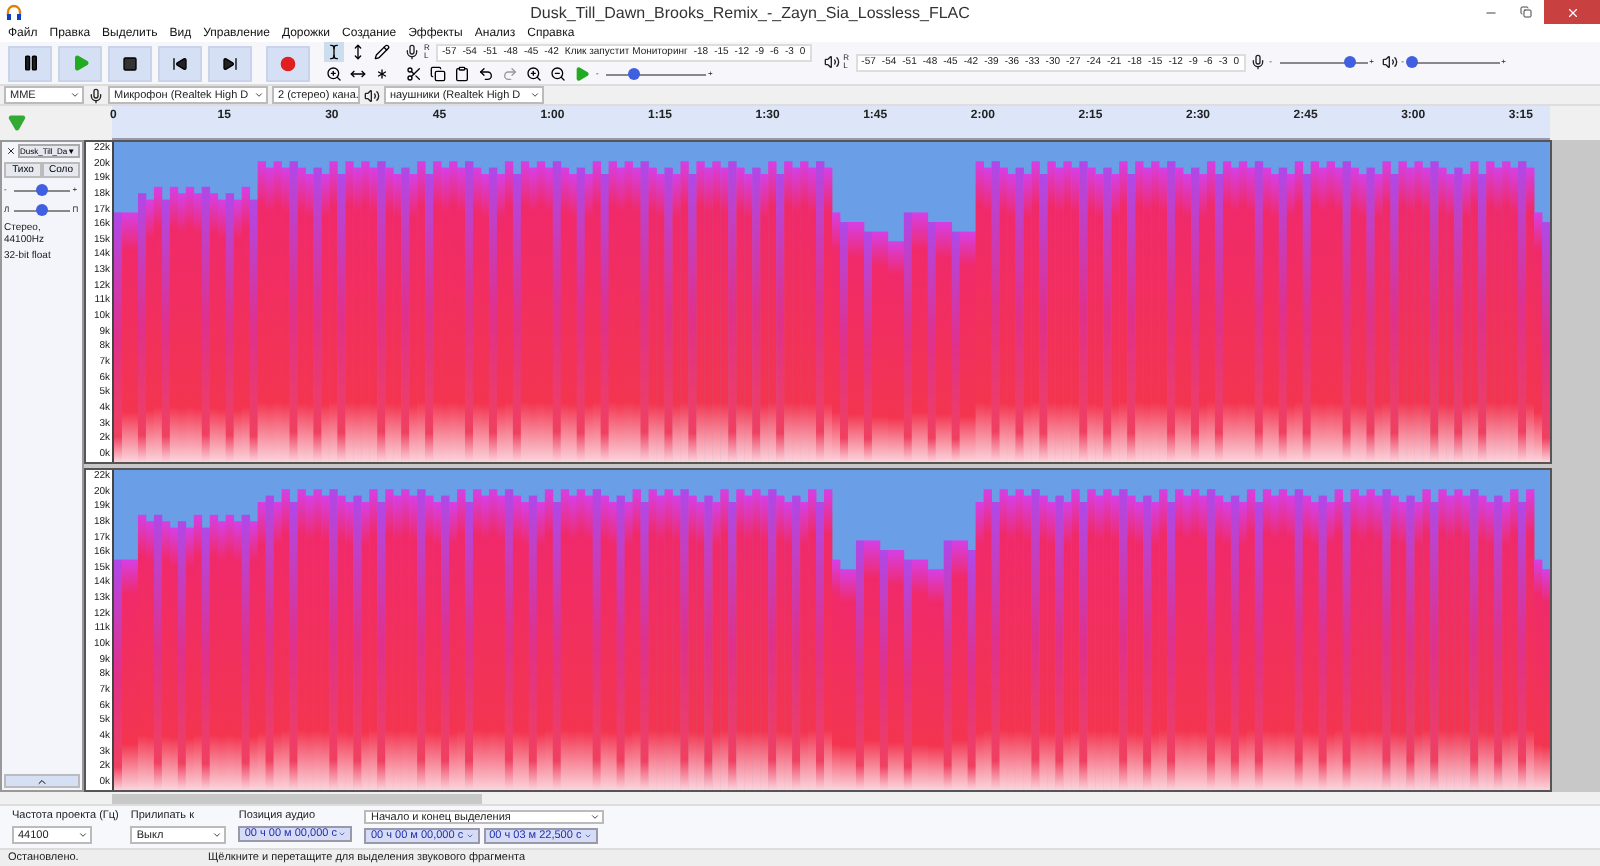 The height and width of the screenshot is (866, 1600). I want to click on multi-tool-button, so click(382, 74).